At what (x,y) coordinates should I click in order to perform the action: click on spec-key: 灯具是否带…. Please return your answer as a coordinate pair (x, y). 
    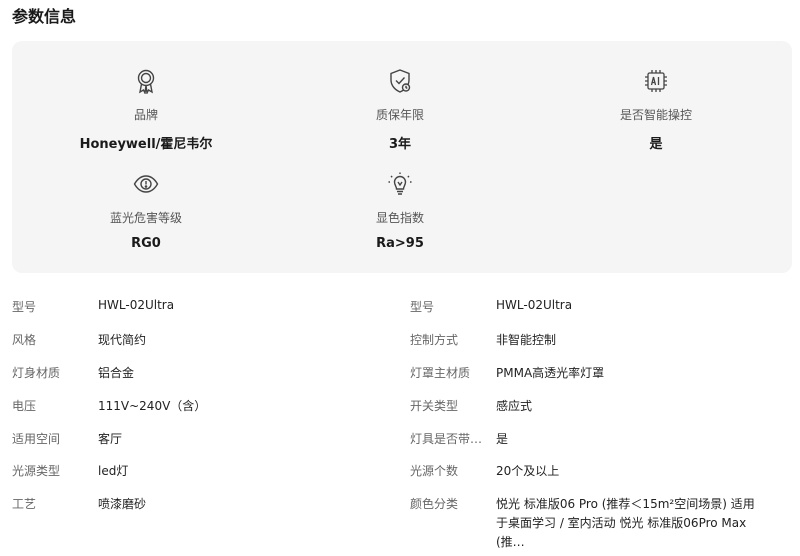
    Looking at the image, I should click on (446, 439).